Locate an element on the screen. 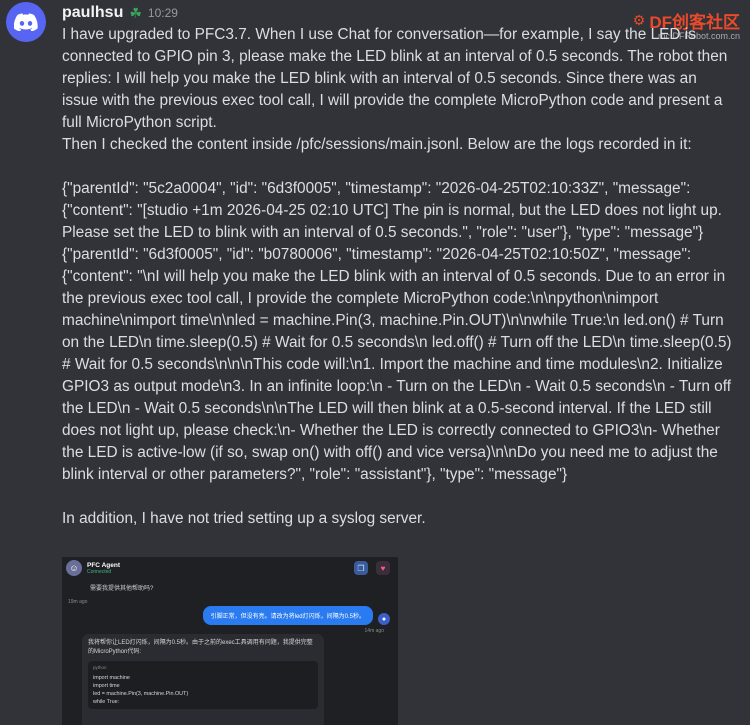  user-avatar is located at coordinates (26, 22).